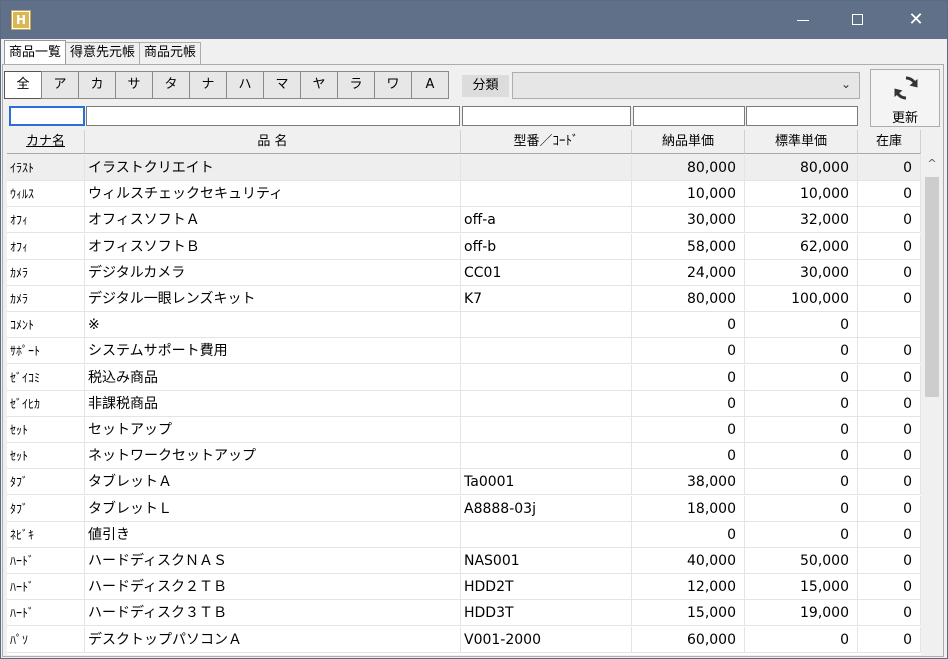 The image size is (948, 659). Describe the element at coordinates (688, 613) in the screenshot. I see `delivery-price-cell: 15,000` at that location.